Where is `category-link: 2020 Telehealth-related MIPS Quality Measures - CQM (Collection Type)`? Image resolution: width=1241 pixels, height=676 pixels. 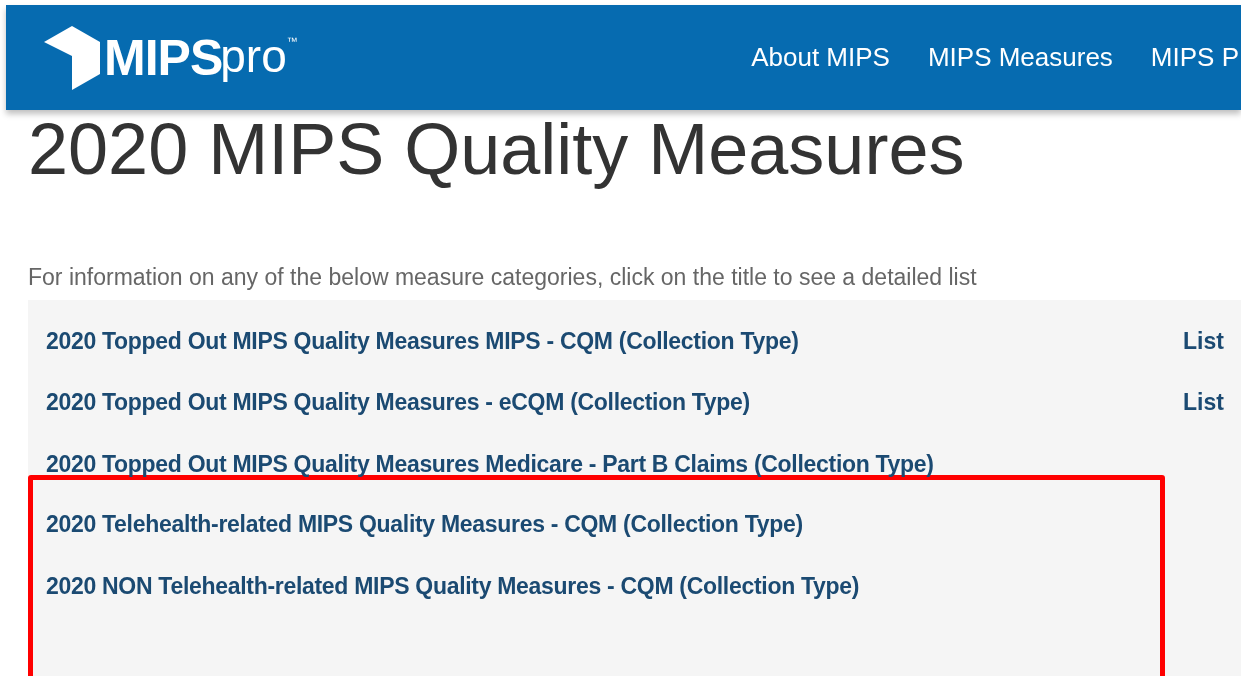 category-link: 2020 Telehealth-related MIPS Quality Measures - CQM (Collection Type) is located at coordinates (418, 524).